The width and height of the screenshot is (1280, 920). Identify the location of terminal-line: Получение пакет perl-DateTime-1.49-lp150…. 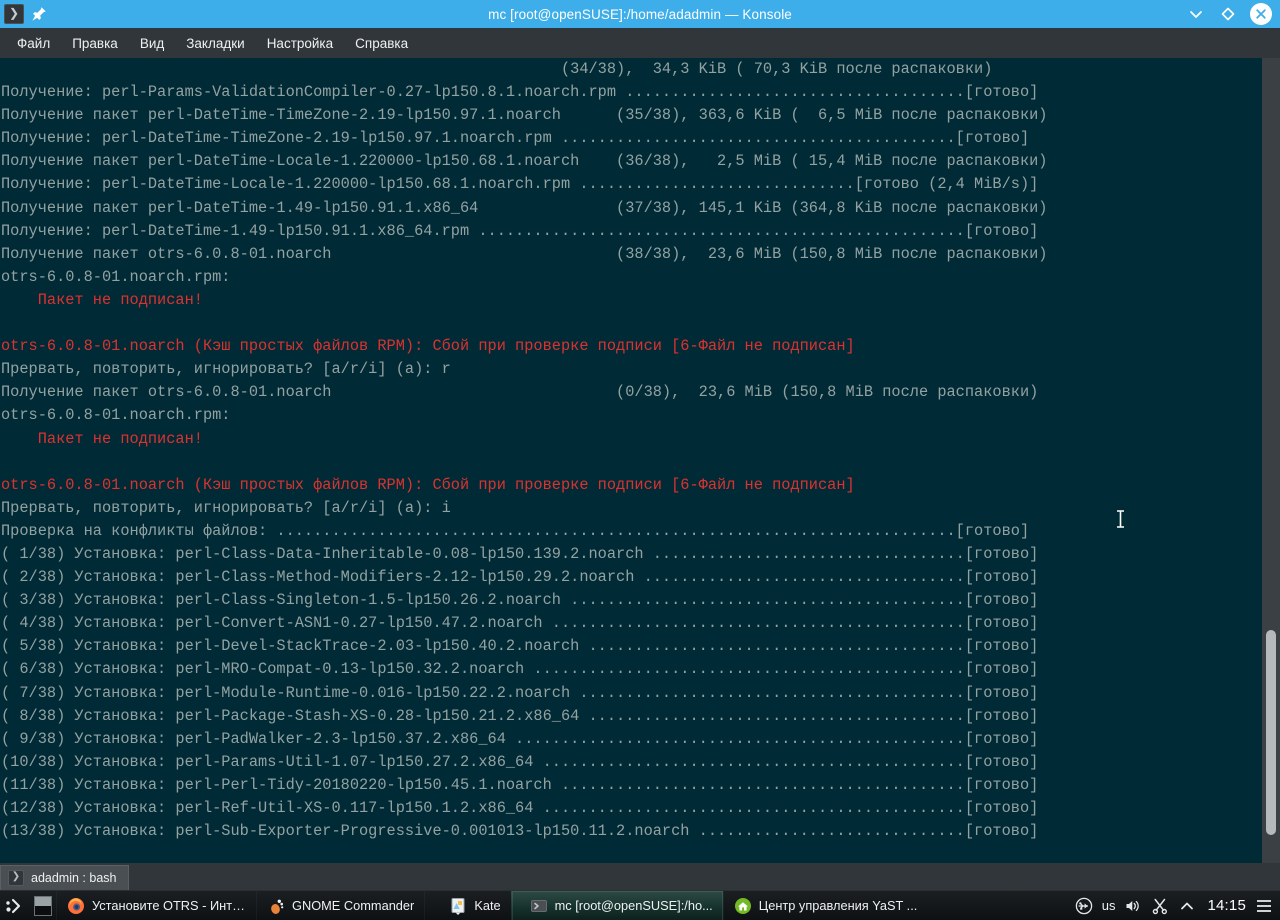
(524, 207).